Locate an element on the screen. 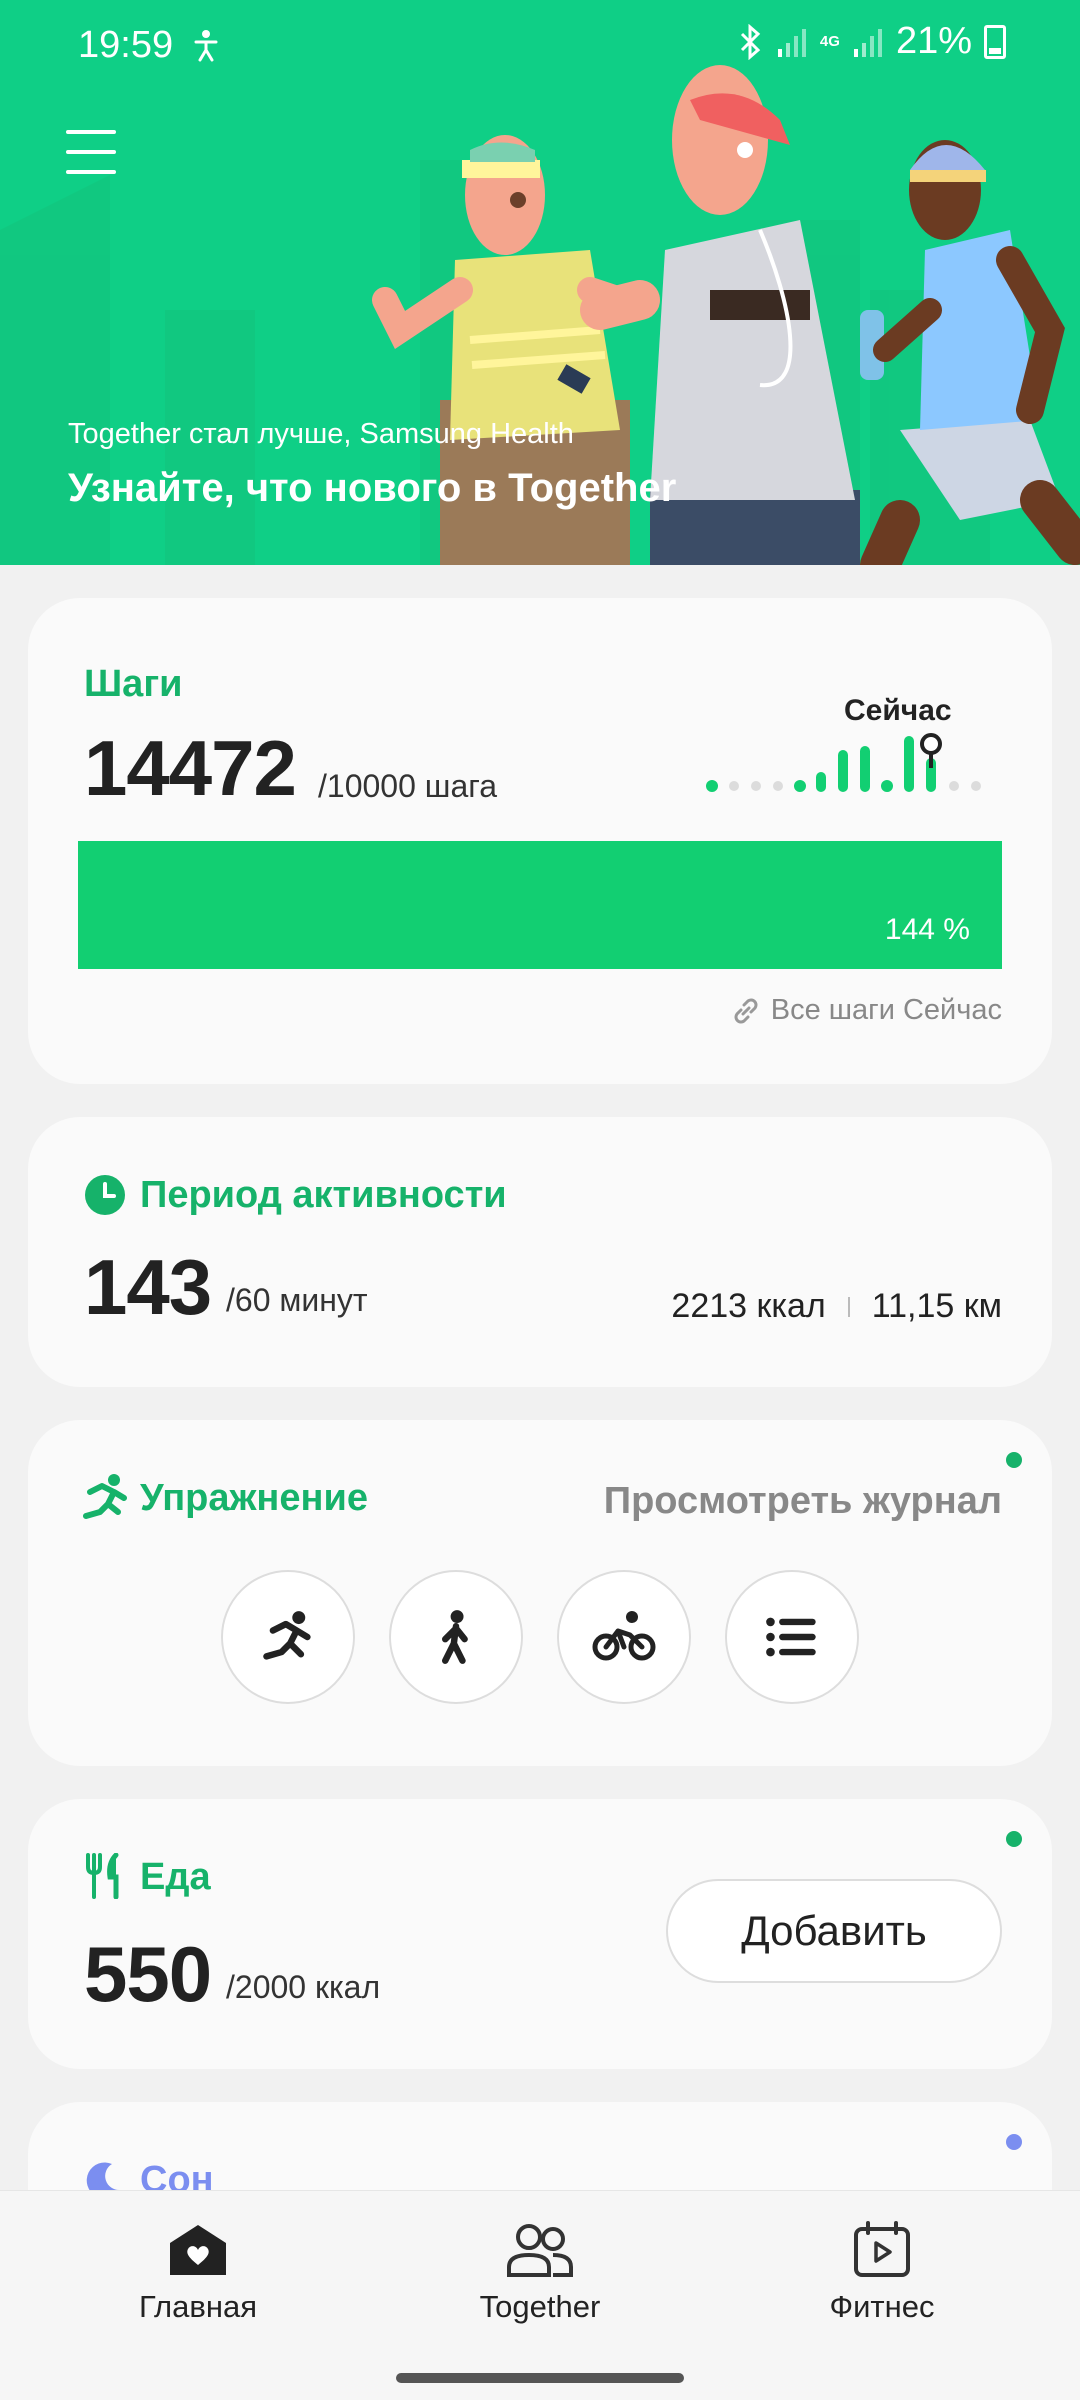 This screenshot has height=2400, width=1080. steps-goal: /10000 шага is located at coordinates (407, 786).